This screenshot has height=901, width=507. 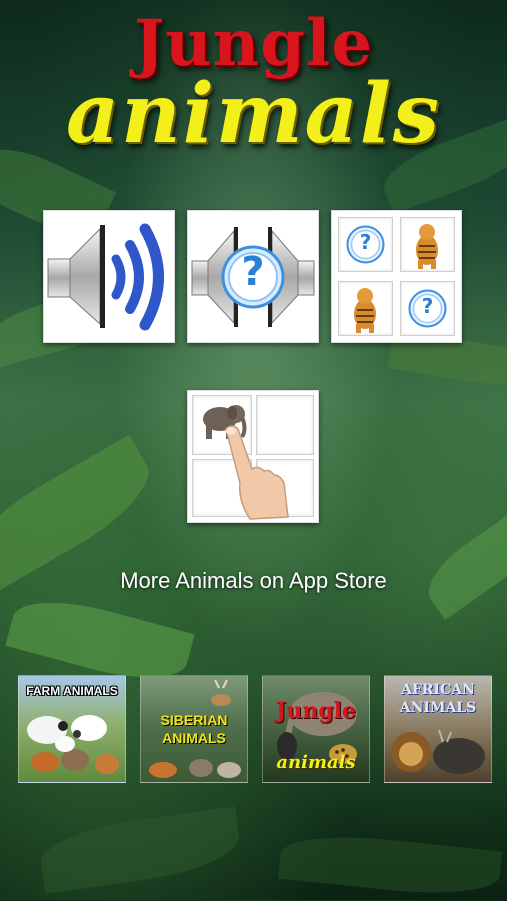 I want to click on app-link-jungle-animals: Jungle animals, so click(x=316, y=729).